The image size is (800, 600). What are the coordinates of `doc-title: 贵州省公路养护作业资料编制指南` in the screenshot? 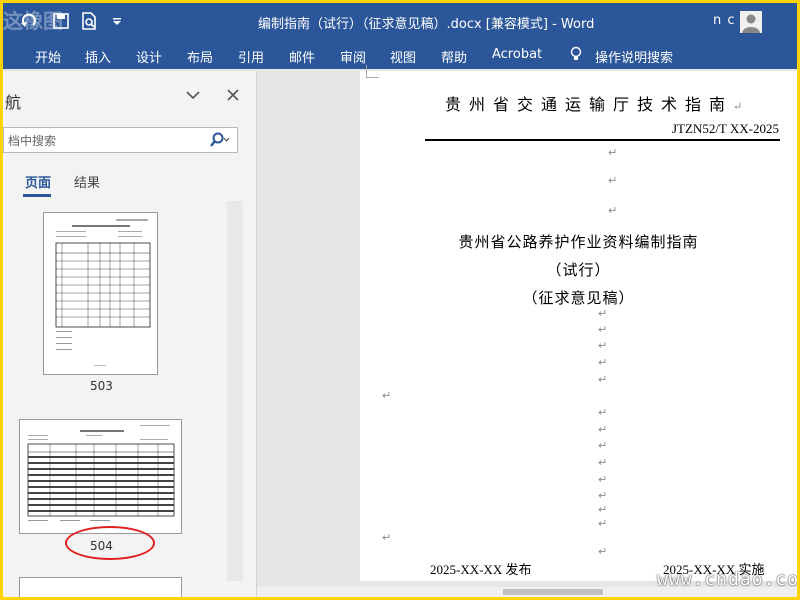 It's located at (578, 242).